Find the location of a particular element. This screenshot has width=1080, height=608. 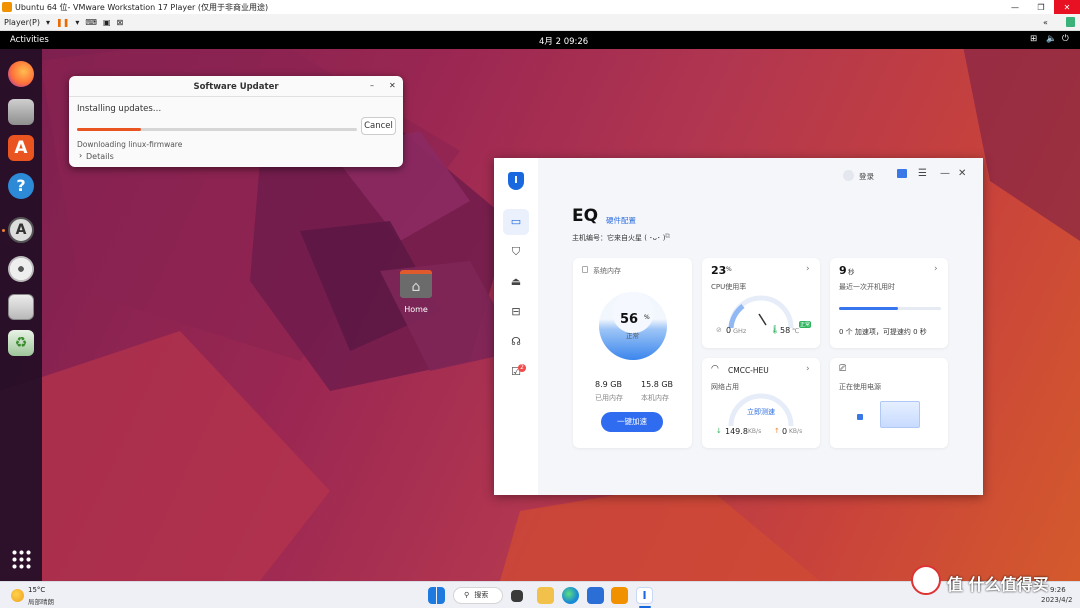

upload-speed: 0 is located at coordinates (785, 431).